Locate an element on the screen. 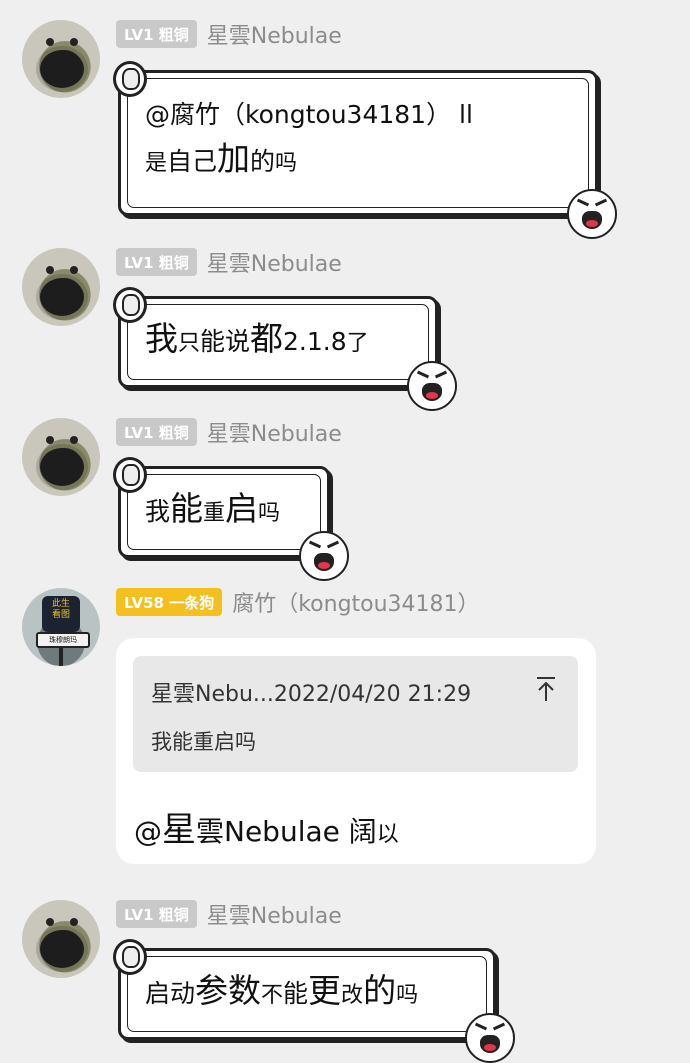 Image resolution: width=690 pixels, height=1063 pixels. message-word: @腐竹（kongtou34181） ll is located at coordinates (309, 114).